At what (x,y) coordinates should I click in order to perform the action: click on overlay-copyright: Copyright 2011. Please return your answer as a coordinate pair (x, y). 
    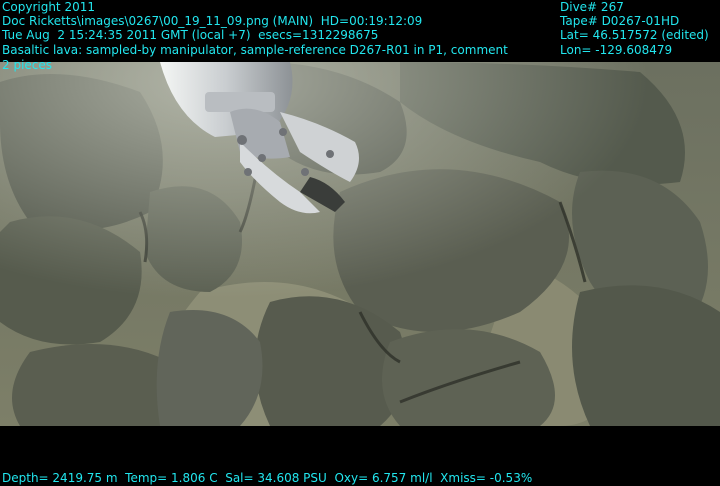
    Looking at the image, I should click on (48, 7).